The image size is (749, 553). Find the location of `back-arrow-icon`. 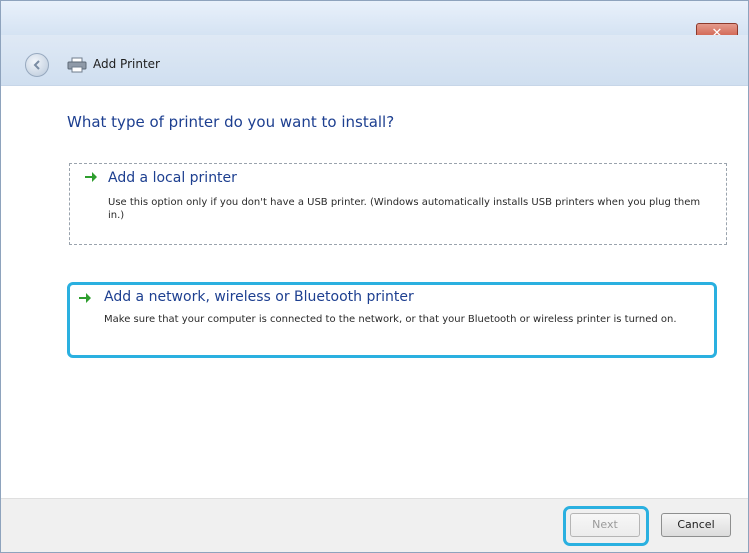

back-arrow-icon is located at coordinates (36, 65).